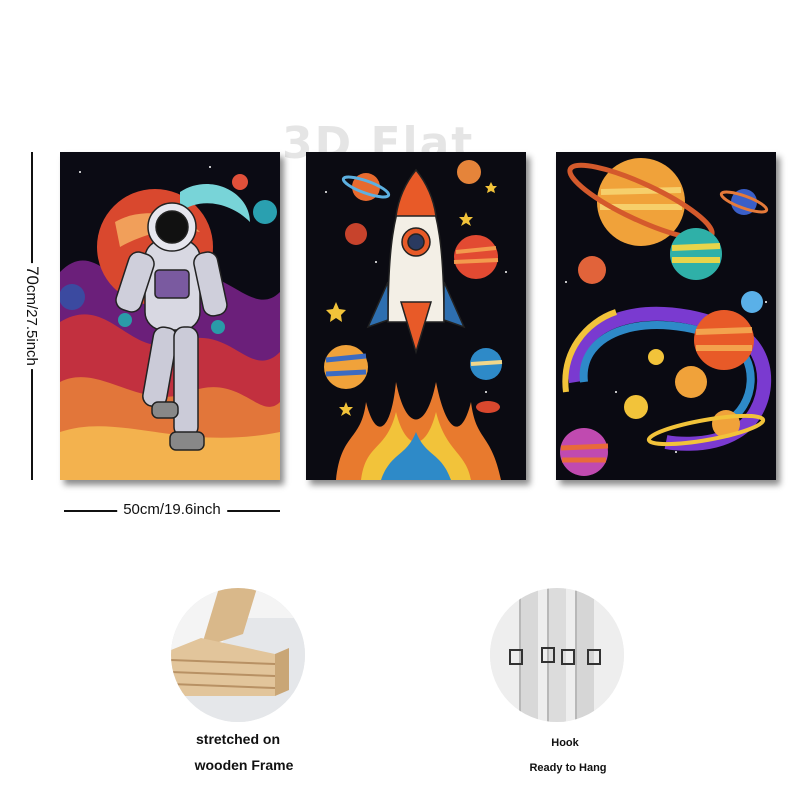  Describe the element at coordinates (244, 765) in the screenshot. I see `frame-caption-line2: wooden Frame` at that location.